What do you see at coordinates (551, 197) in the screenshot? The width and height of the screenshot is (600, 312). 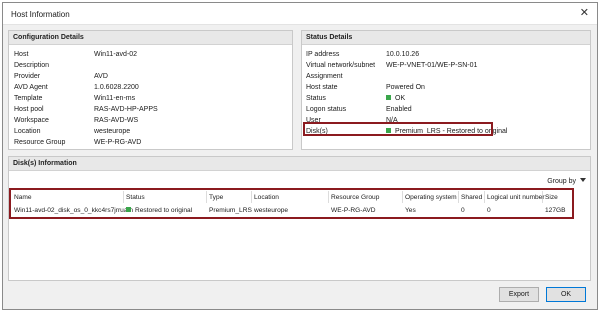 I see `column-header: Size` at bounding box center [551, 197].